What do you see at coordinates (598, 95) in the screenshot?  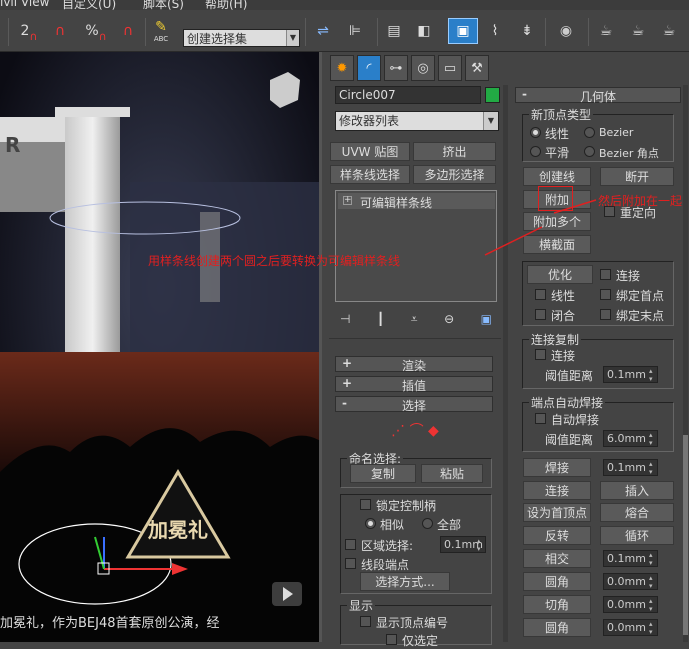 I see `rollout-geometry: - 几何体` at bounding box center [598, 95].